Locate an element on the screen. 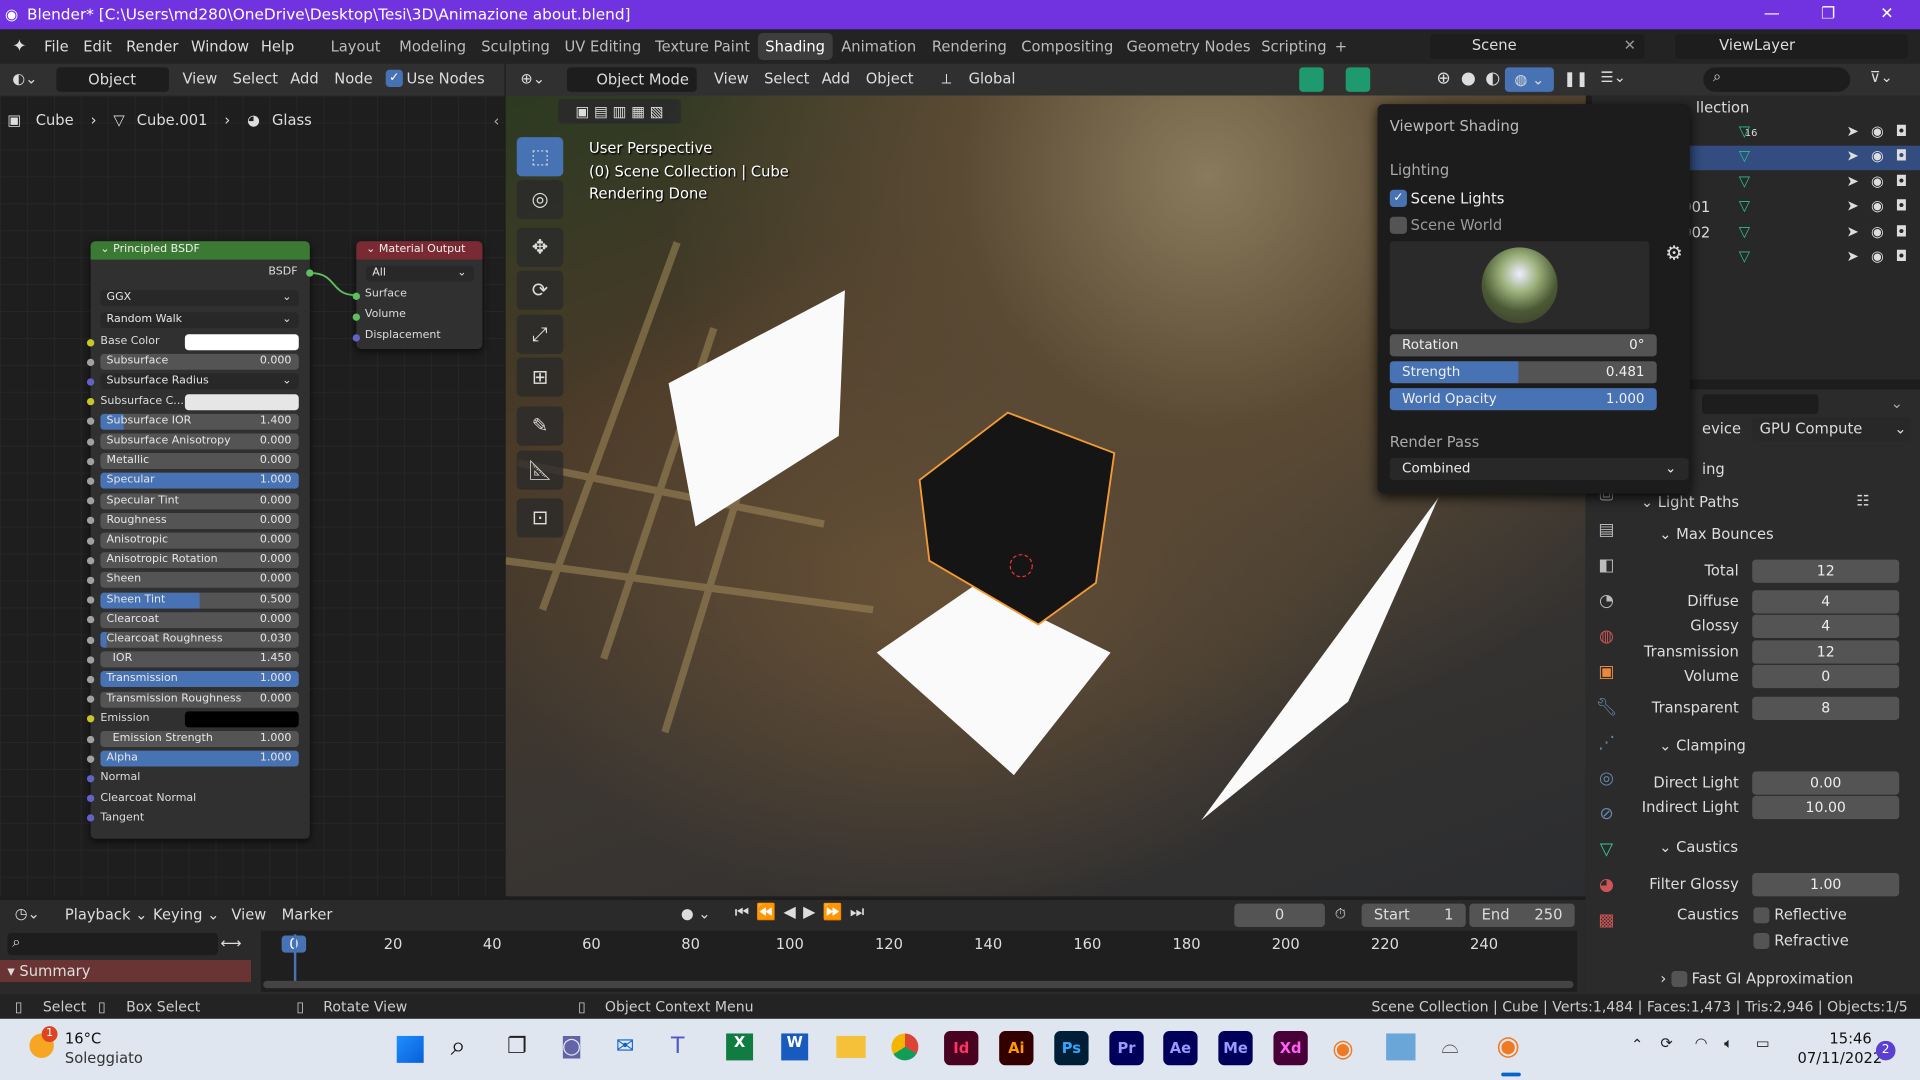  scale-icon: ⤢ is located at coordinates (540, 334).